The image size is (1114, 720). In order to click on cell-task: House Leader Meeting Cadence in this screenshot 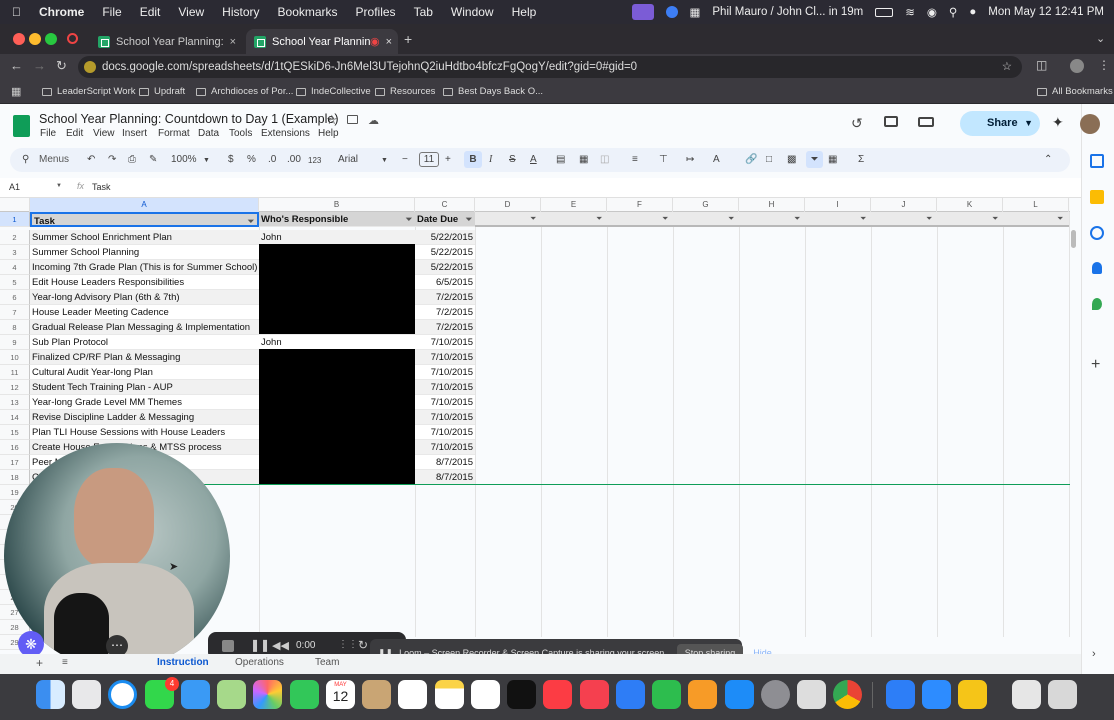, I will do `click(144, 312)`.